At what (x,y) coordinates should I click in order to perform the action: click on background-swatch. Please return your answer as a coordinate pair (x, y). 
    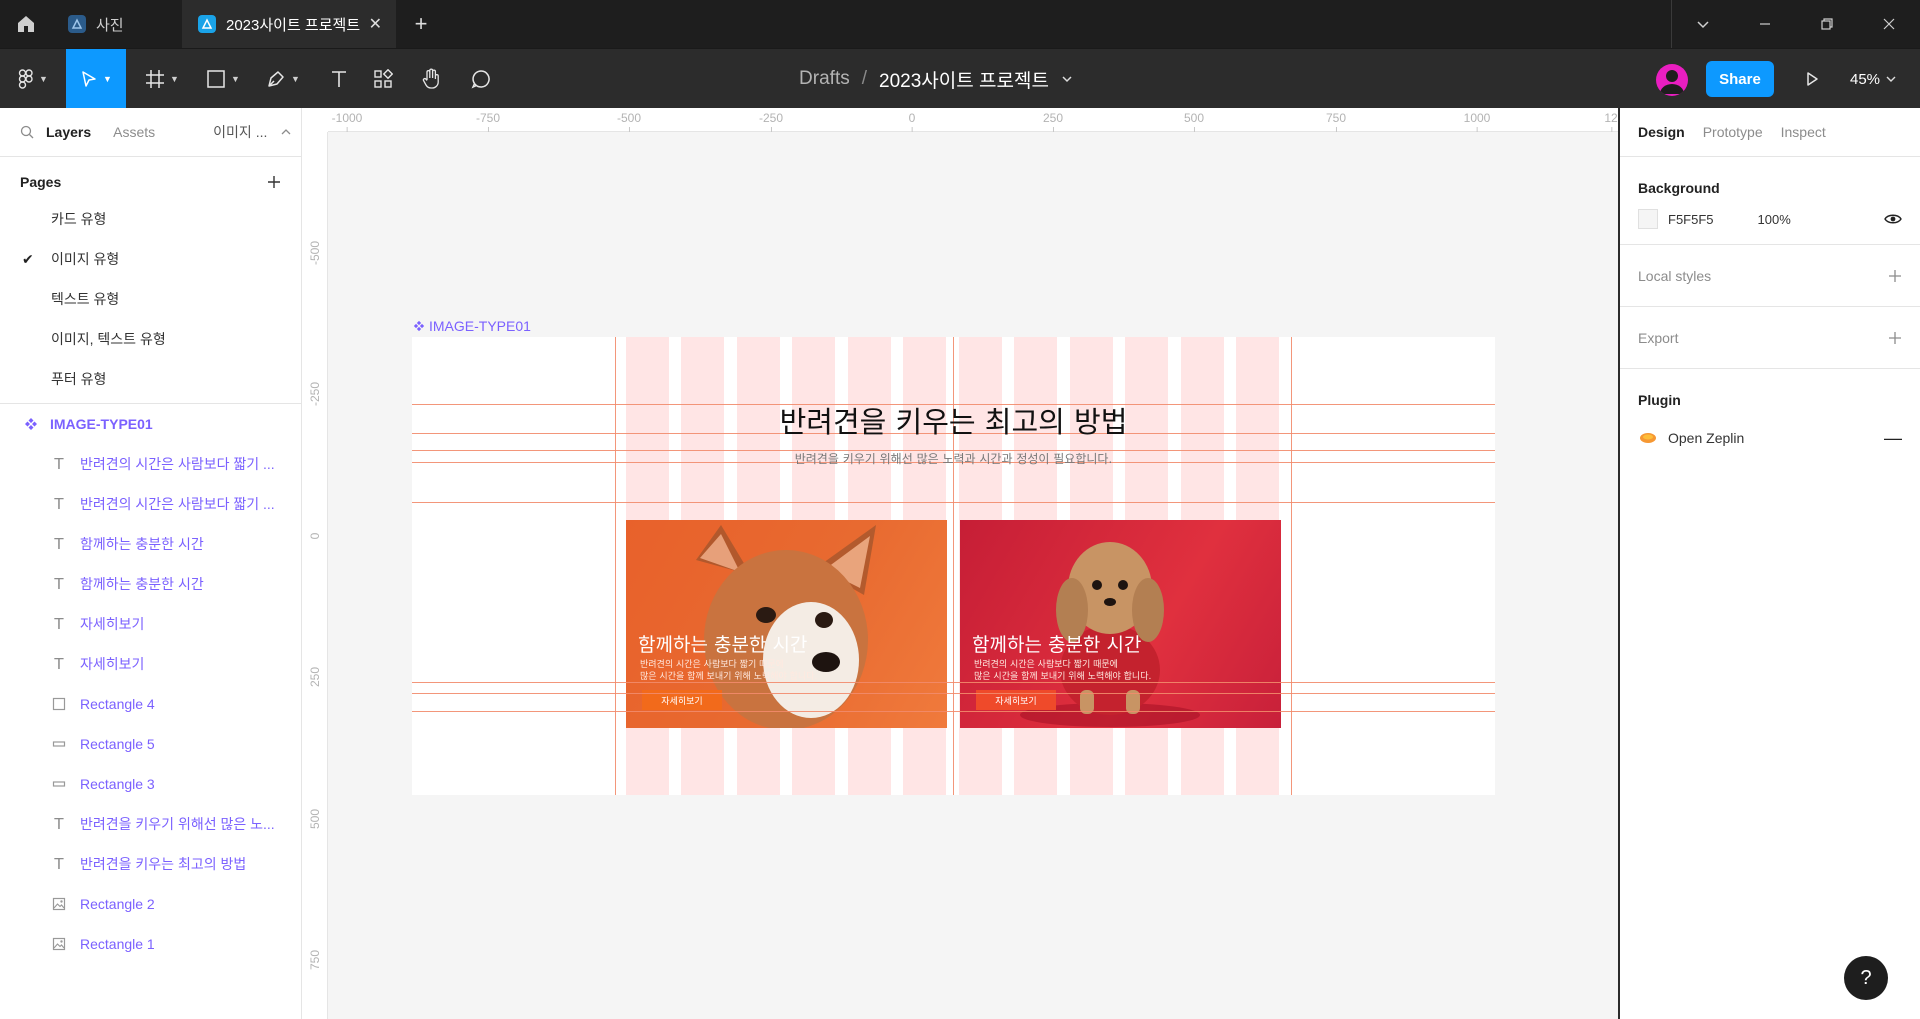
    Looking at the image, I should click on (1648, 219).